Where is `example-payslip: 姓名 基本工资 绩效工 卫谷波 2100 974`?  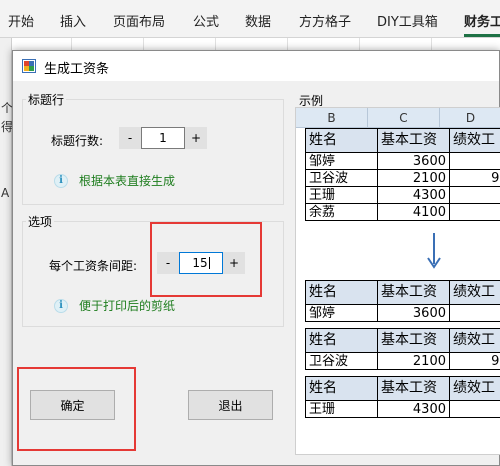 example-payslip: 姓名 基本工资 绩效工 卫谷波 2100 974 is located at coordinates (402, 349).